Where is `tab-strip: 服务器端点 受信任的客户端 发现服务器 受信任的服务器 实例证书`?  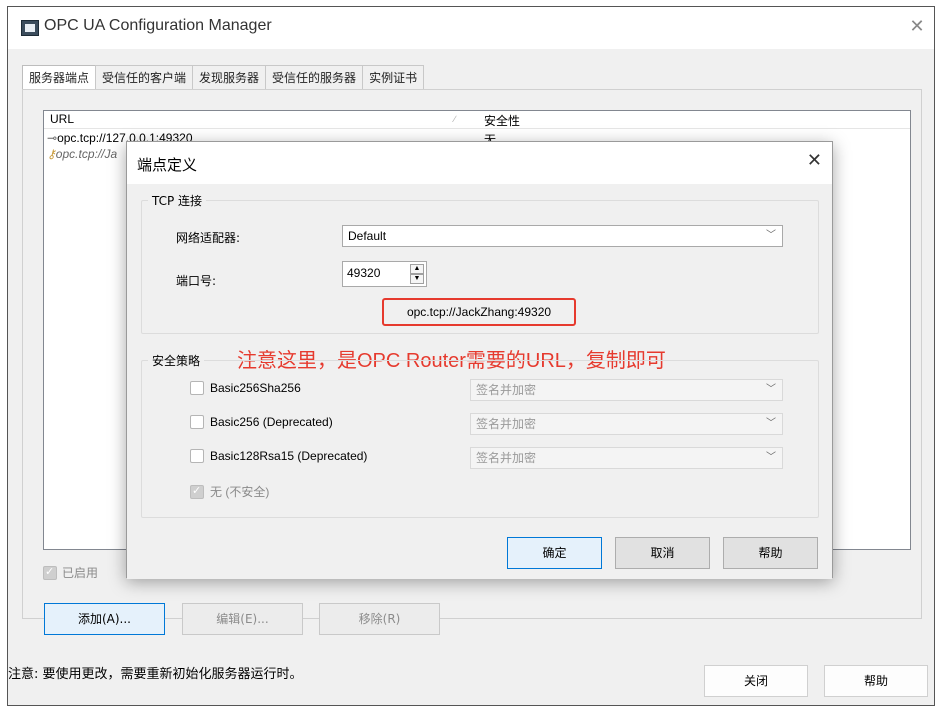
tab-strip: 服务器端点 受信任的客户端 发现服务器 受信任的服务器 实例证书 is located at coordinates (223, 77).